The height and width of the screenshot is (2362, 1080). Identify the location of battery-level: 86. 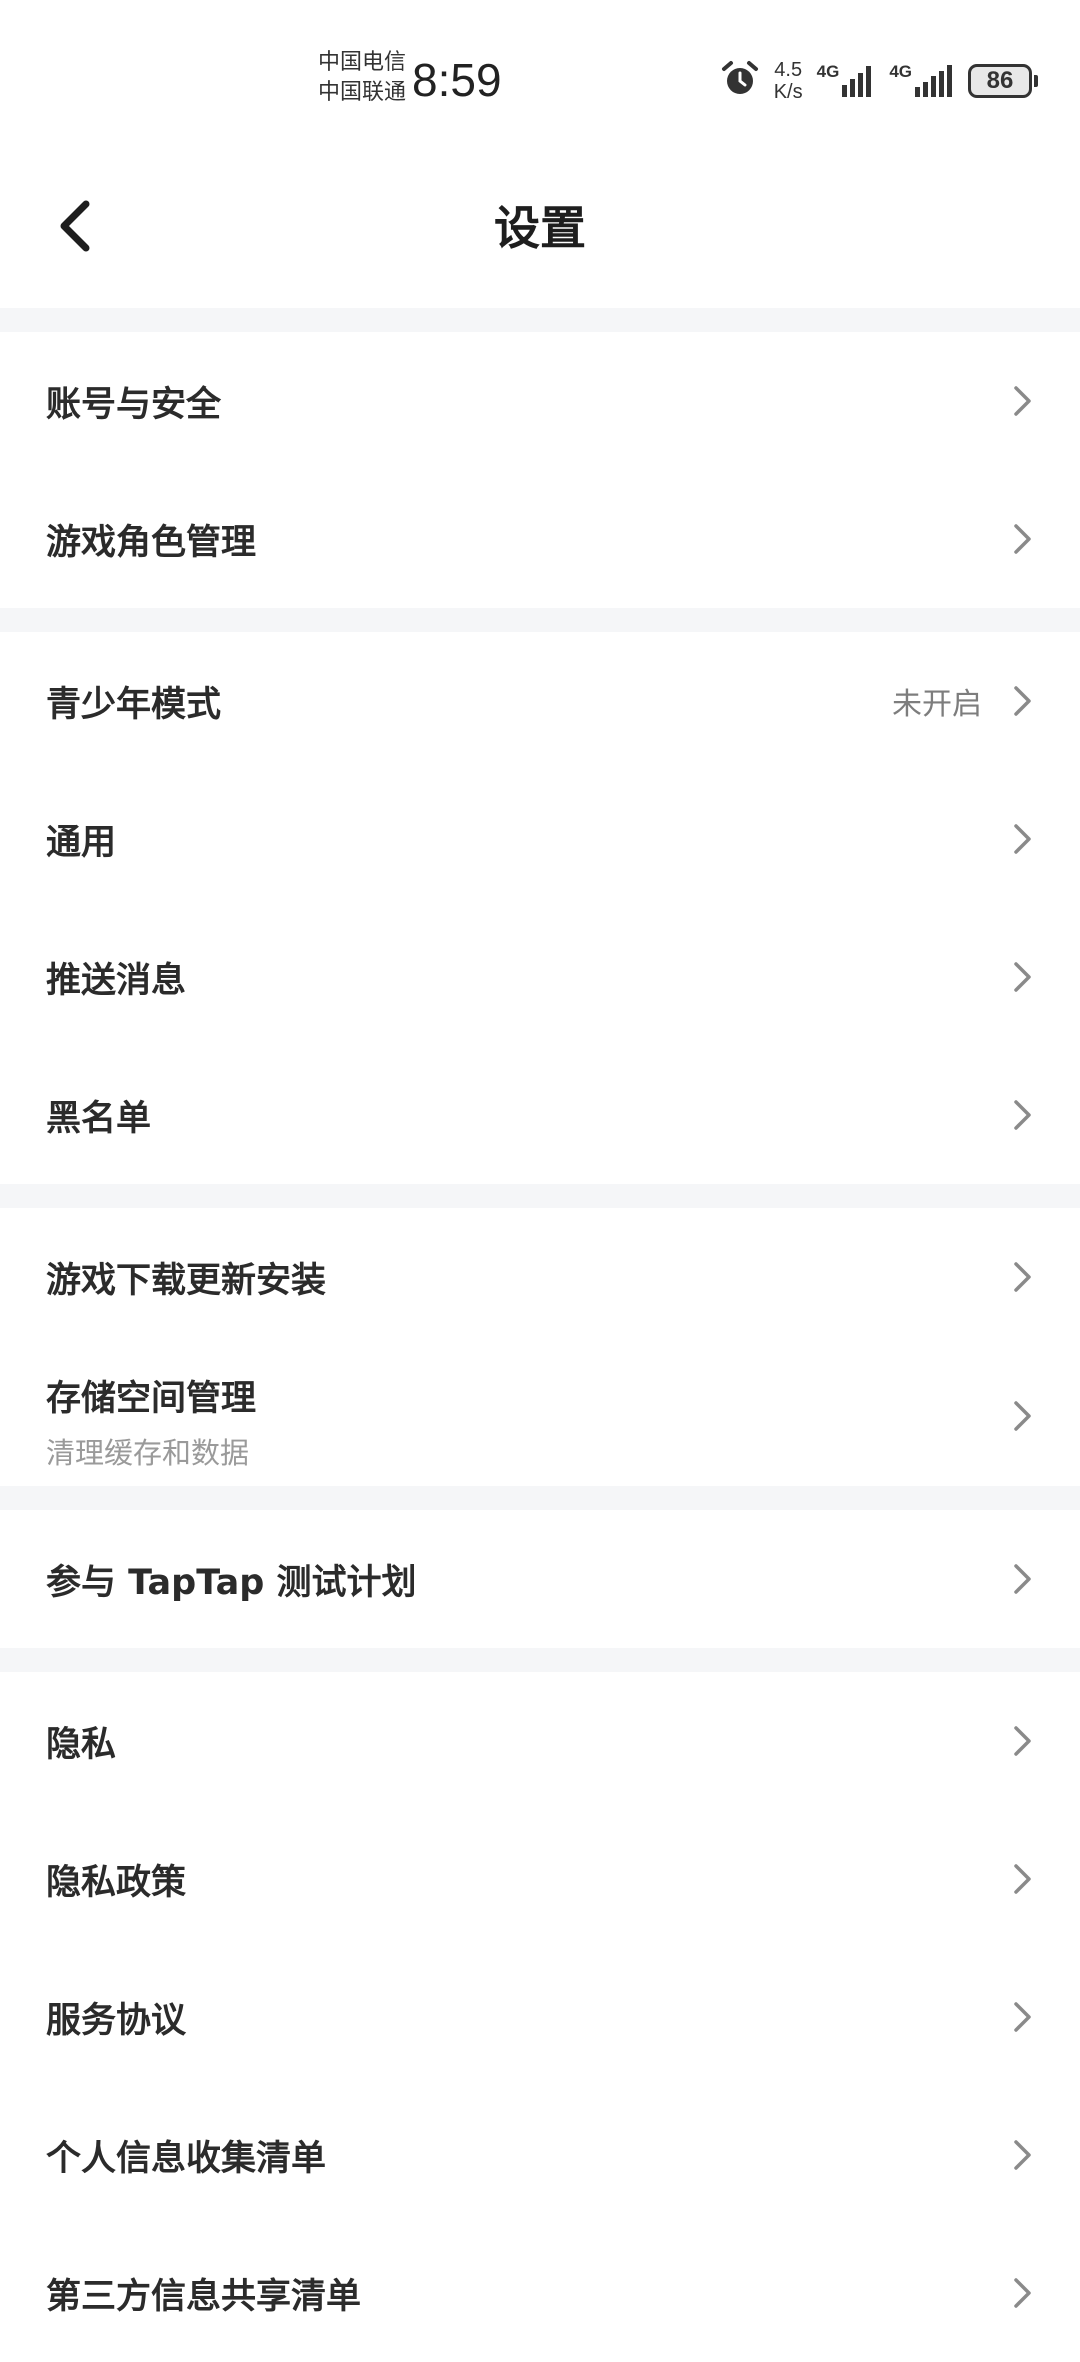
(1000, 81).